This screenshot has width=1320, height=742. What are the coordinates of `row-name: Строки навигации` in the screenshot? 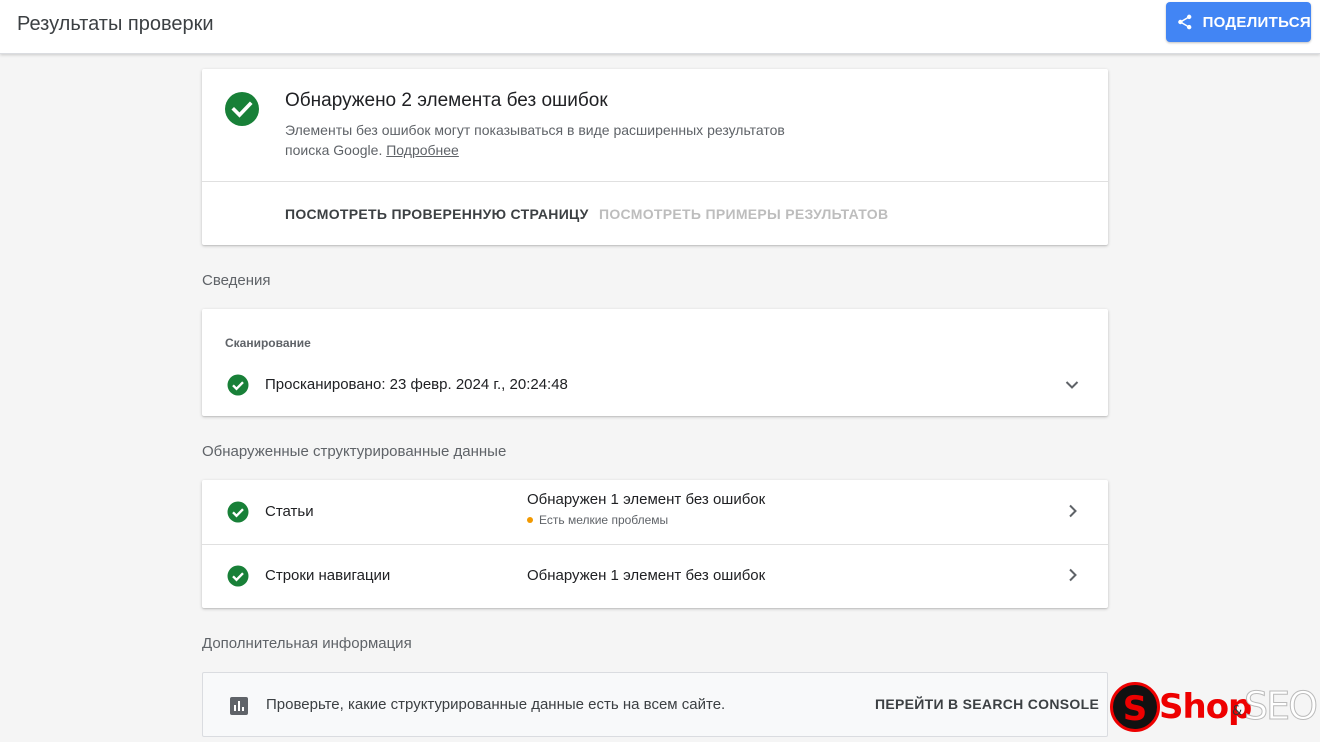 It's located at (328, 575).